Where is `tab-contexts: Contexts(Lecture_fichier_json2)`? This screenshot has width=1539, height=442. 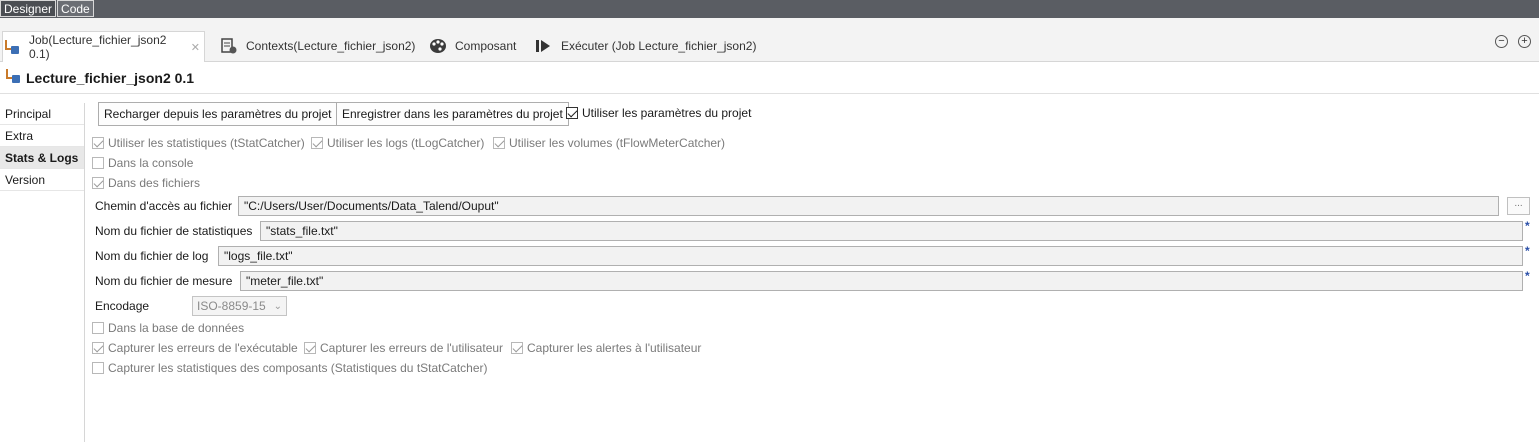 tab-contexts: Contexts(Lecture_fichier_json2) is located at coordinates (317, 46).